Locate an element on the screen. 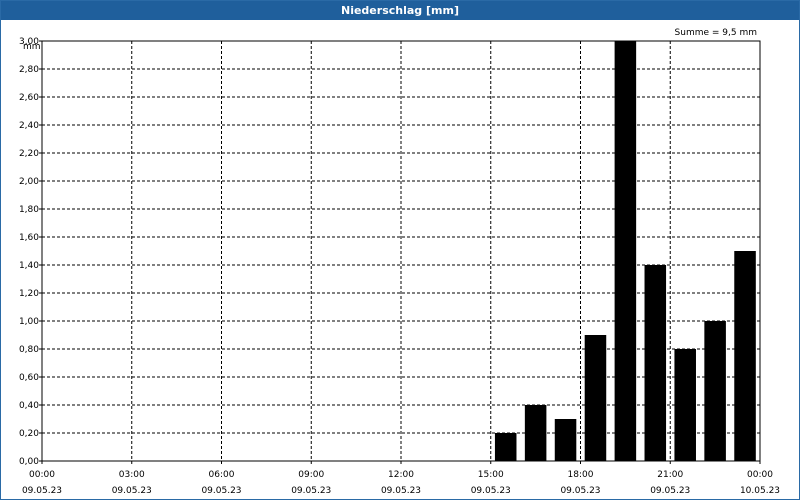 The image size is (800, 500). y-tick-label: 1,60 is located at coordinates (29, 238).